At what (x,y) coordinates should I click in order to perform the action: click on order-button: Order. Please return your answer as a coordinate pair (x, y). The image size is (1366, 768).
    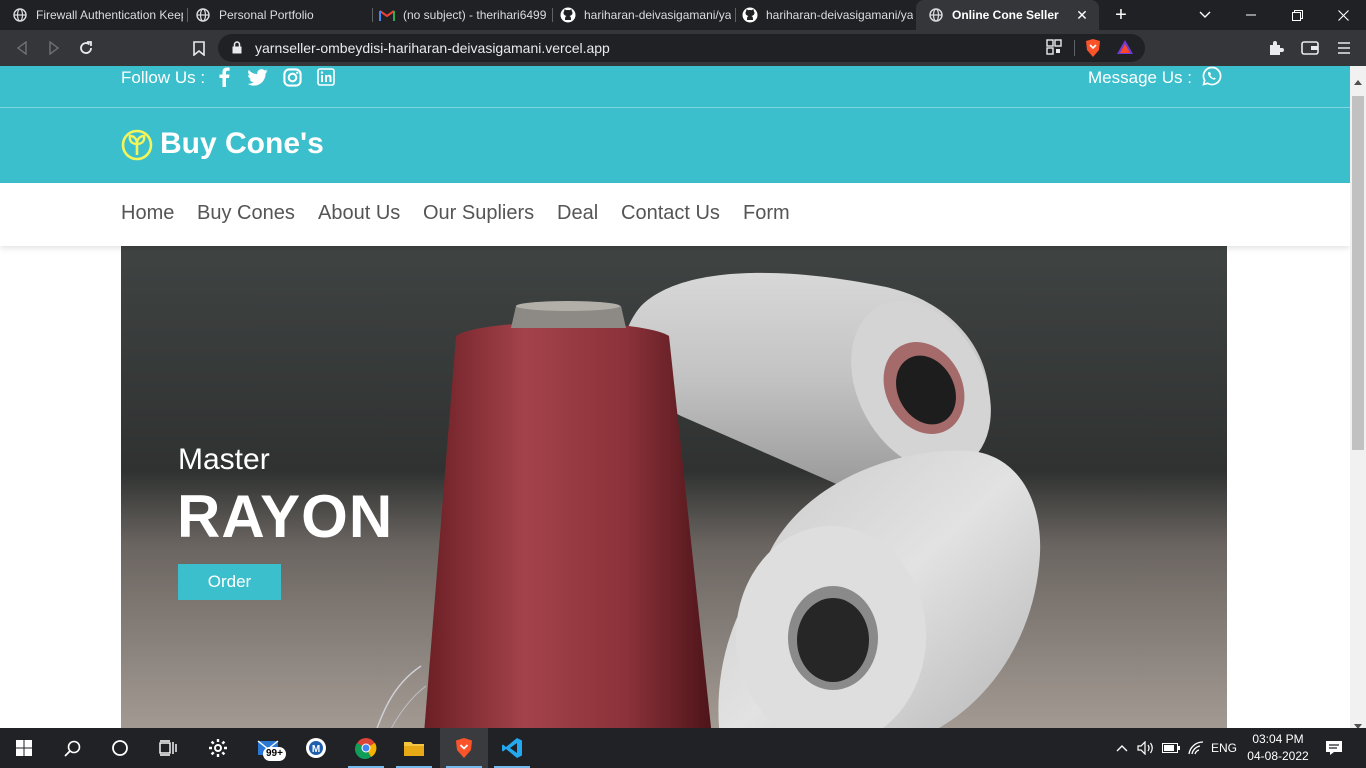
    Looking at the image, I should click on (229, 582).